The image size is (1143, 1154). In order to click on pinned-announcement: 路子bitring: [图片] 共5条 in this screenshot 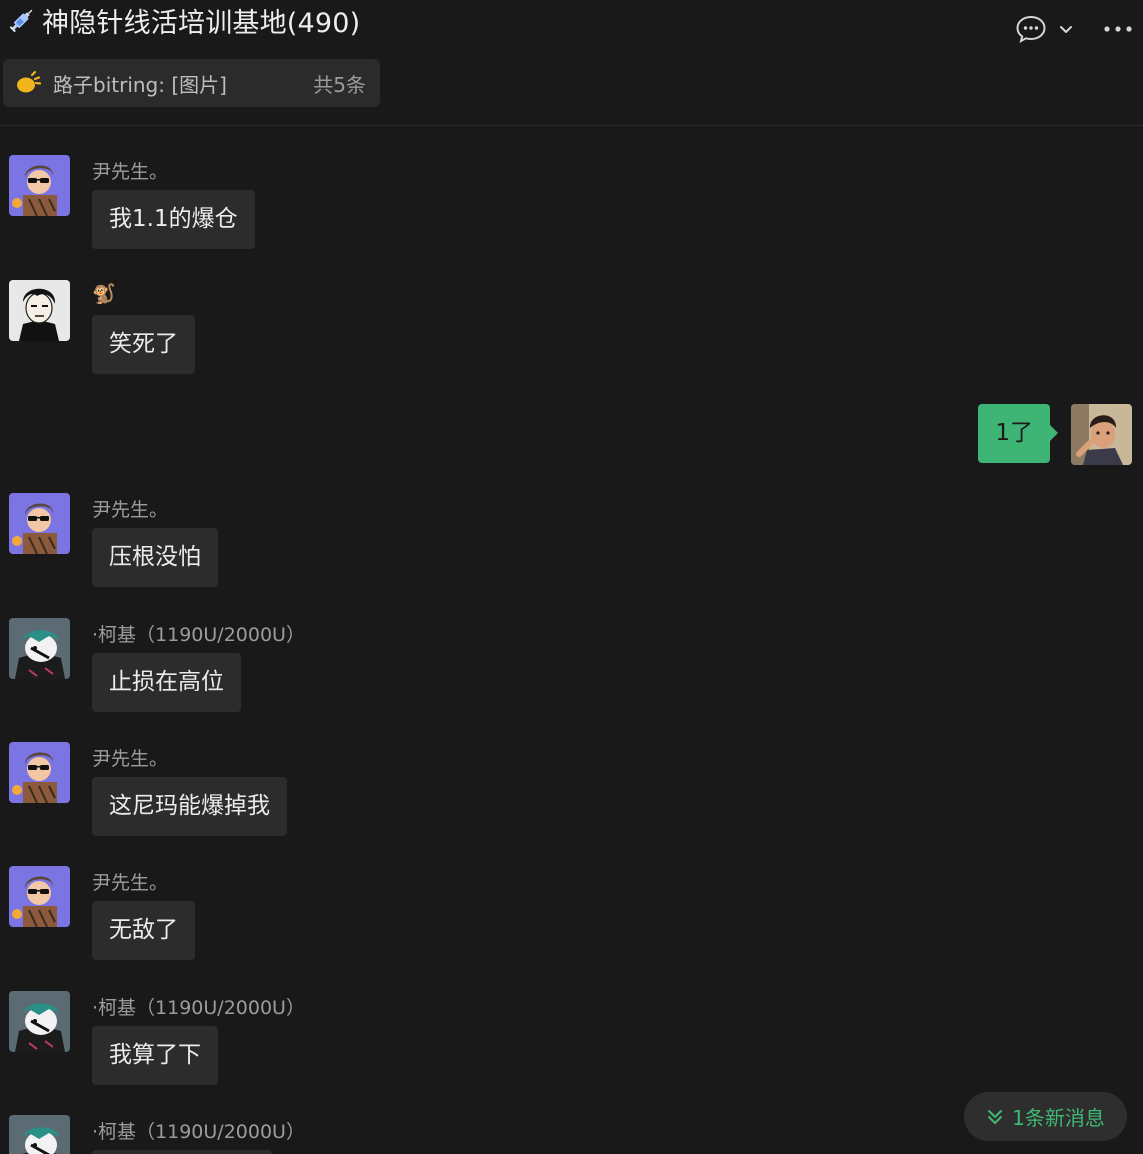, I will do `click(191, 83)`.